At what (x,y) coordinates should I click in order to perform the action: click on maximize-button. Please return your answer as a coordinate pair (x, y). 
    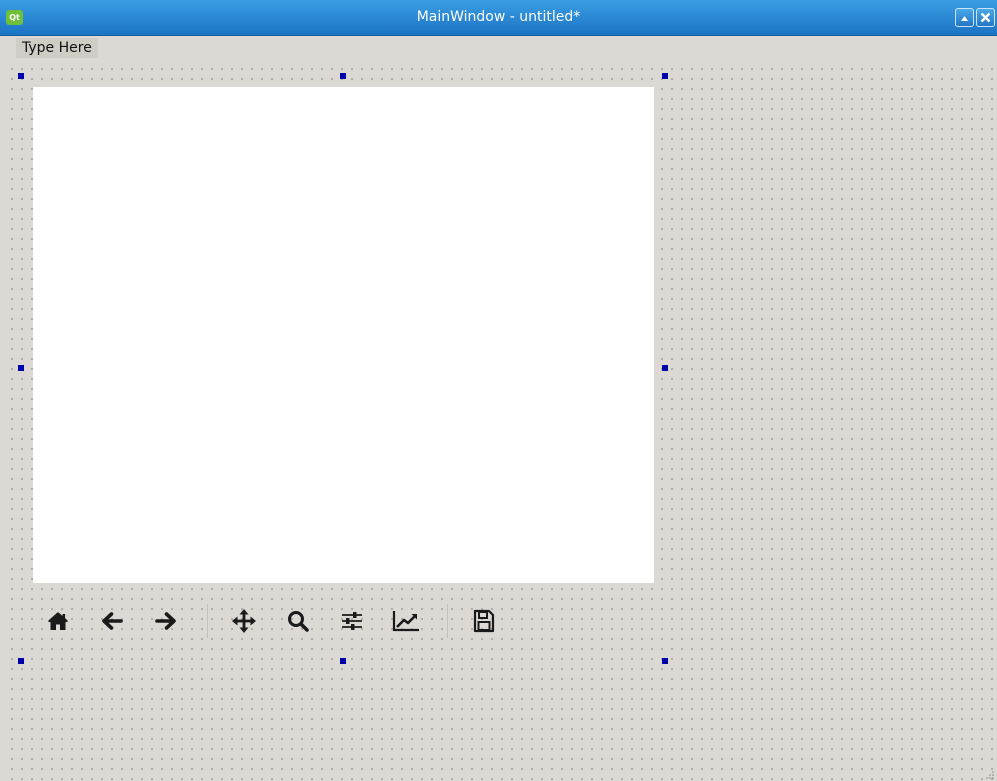
    Looking at the image, I should click on (964, 17).